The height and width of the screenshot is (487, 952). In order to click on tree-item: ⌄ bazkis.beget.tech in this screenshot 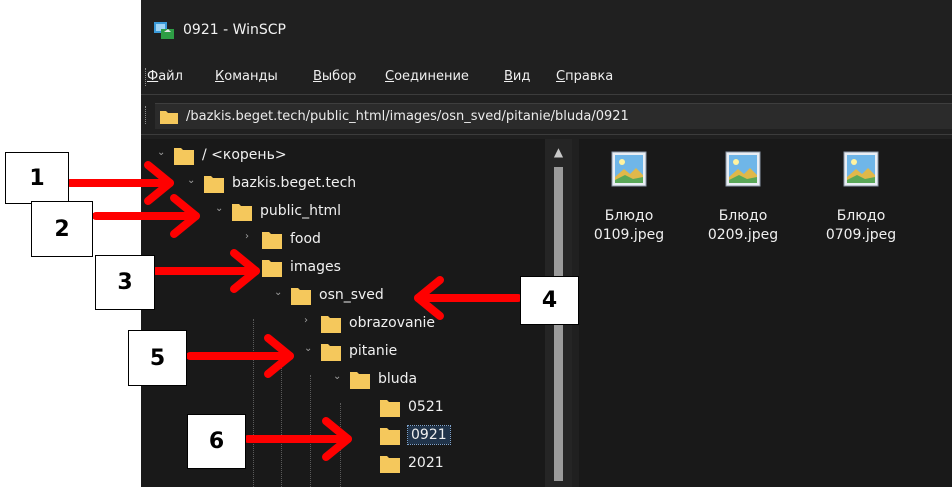, I will do `click(343, 184)`.